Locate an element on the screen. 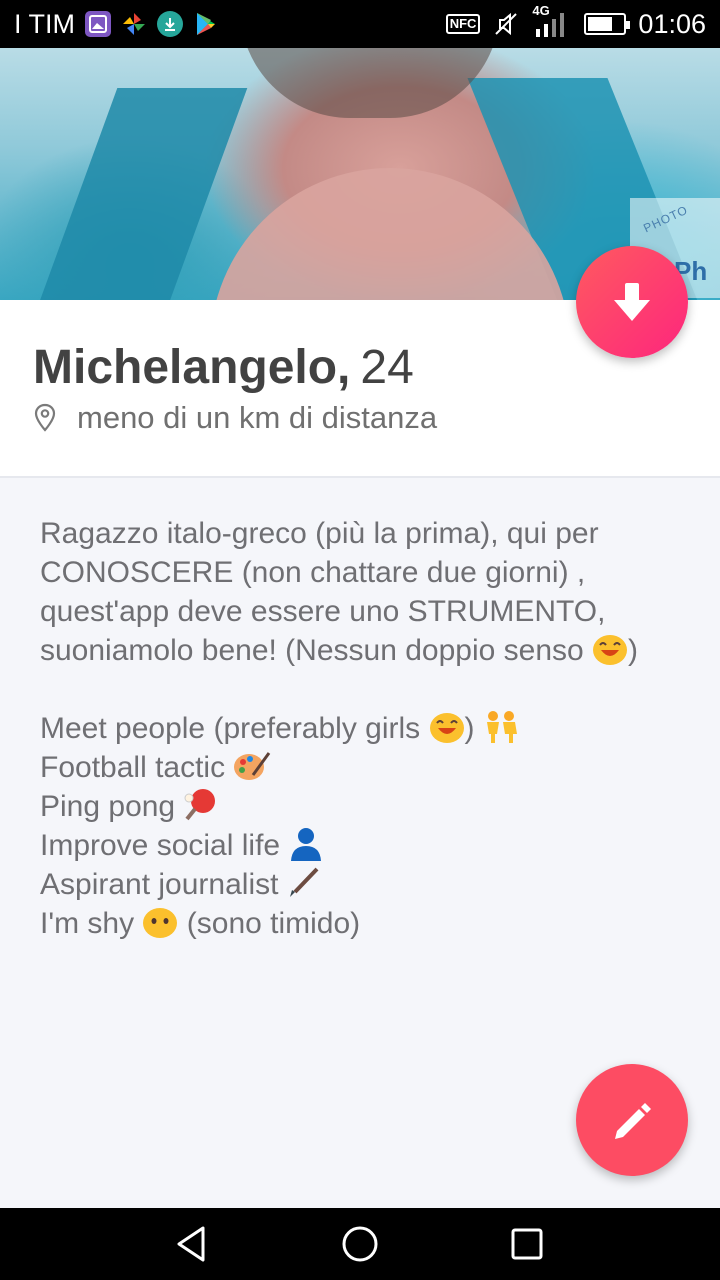 This screenshot has height=1280, width=720. person-silhouette-emoji-icon is located at coordinates (306, 845).